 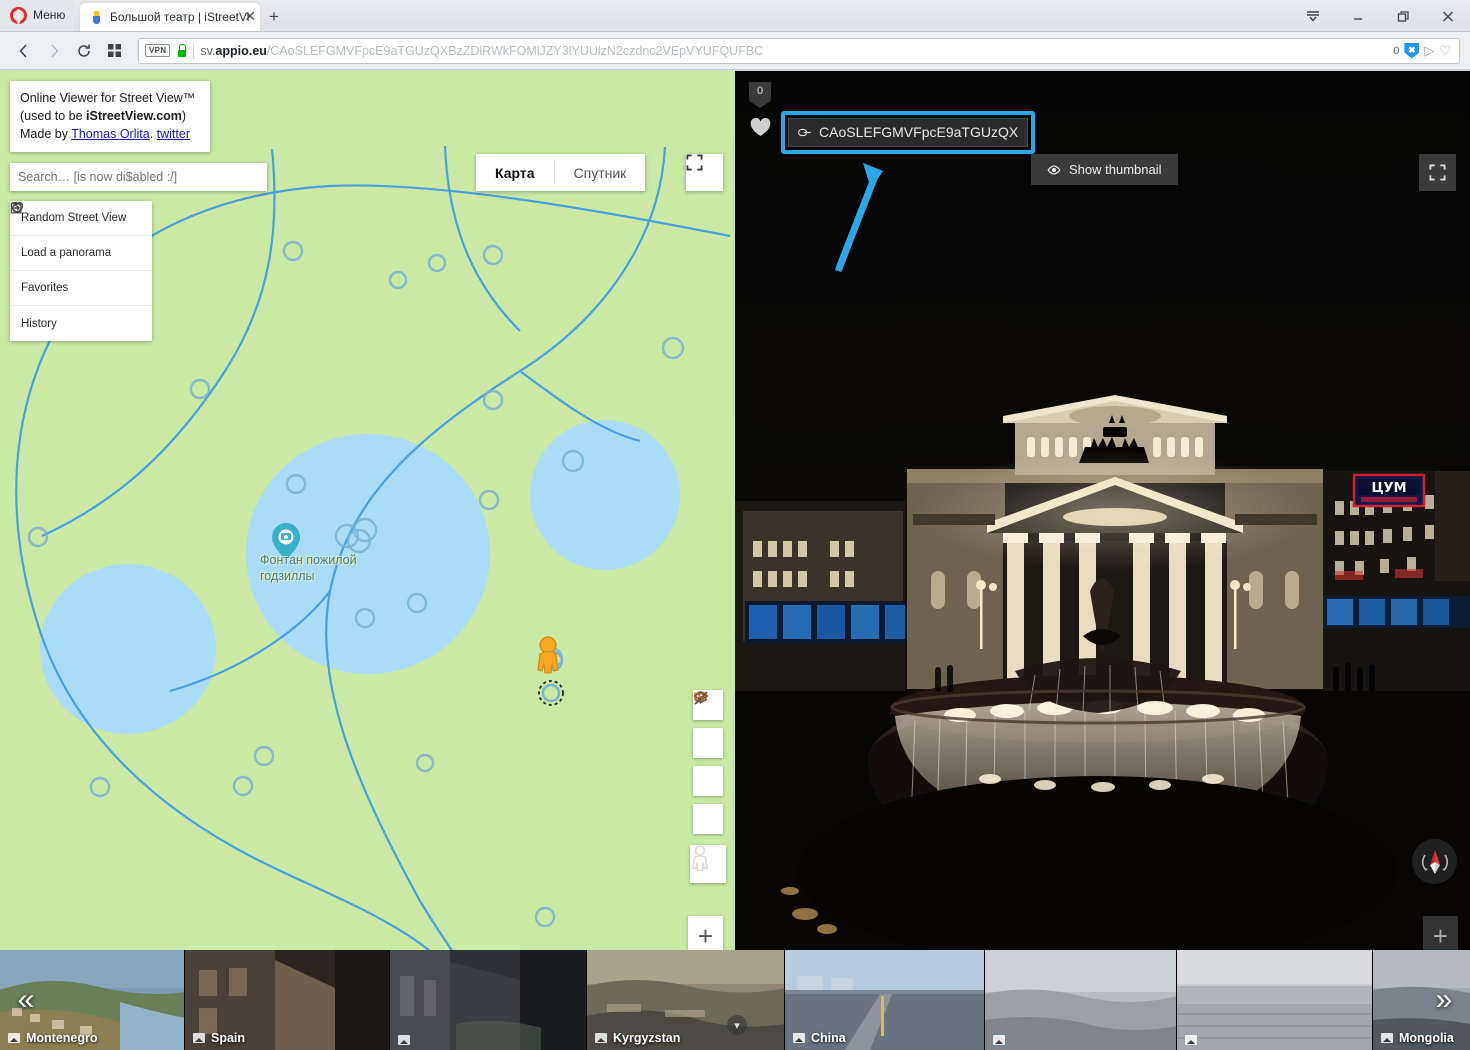 I want to click on back-icon, so click(x=24, y=51).